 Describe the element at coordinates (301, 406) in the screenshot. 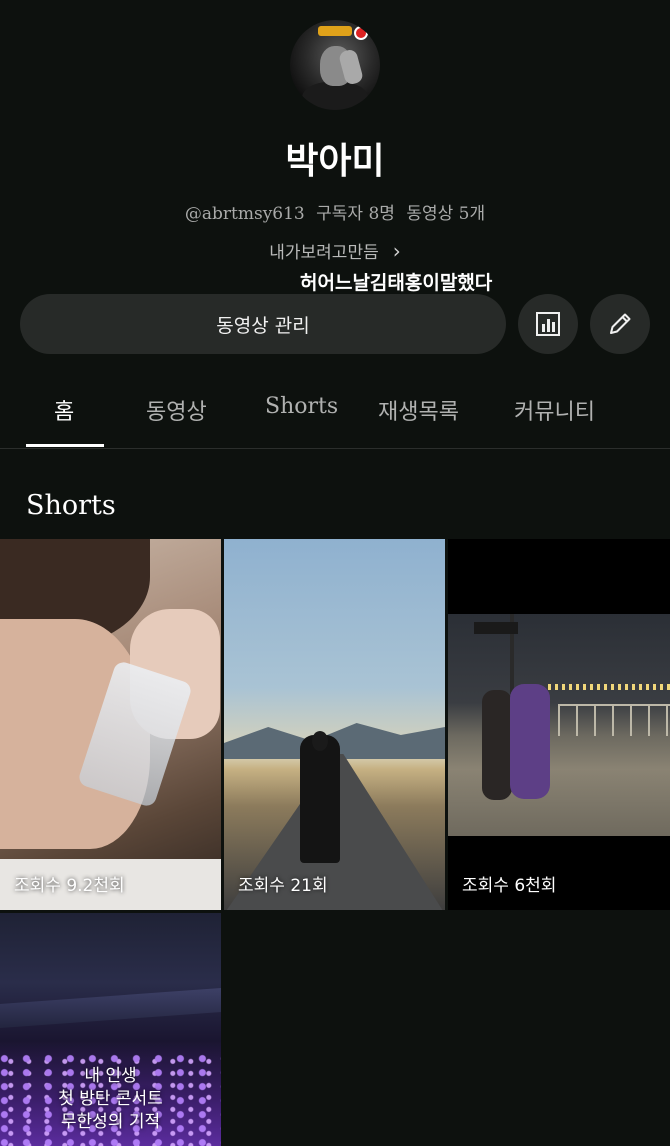

I see `tab-shorts: Shorts` at that location.